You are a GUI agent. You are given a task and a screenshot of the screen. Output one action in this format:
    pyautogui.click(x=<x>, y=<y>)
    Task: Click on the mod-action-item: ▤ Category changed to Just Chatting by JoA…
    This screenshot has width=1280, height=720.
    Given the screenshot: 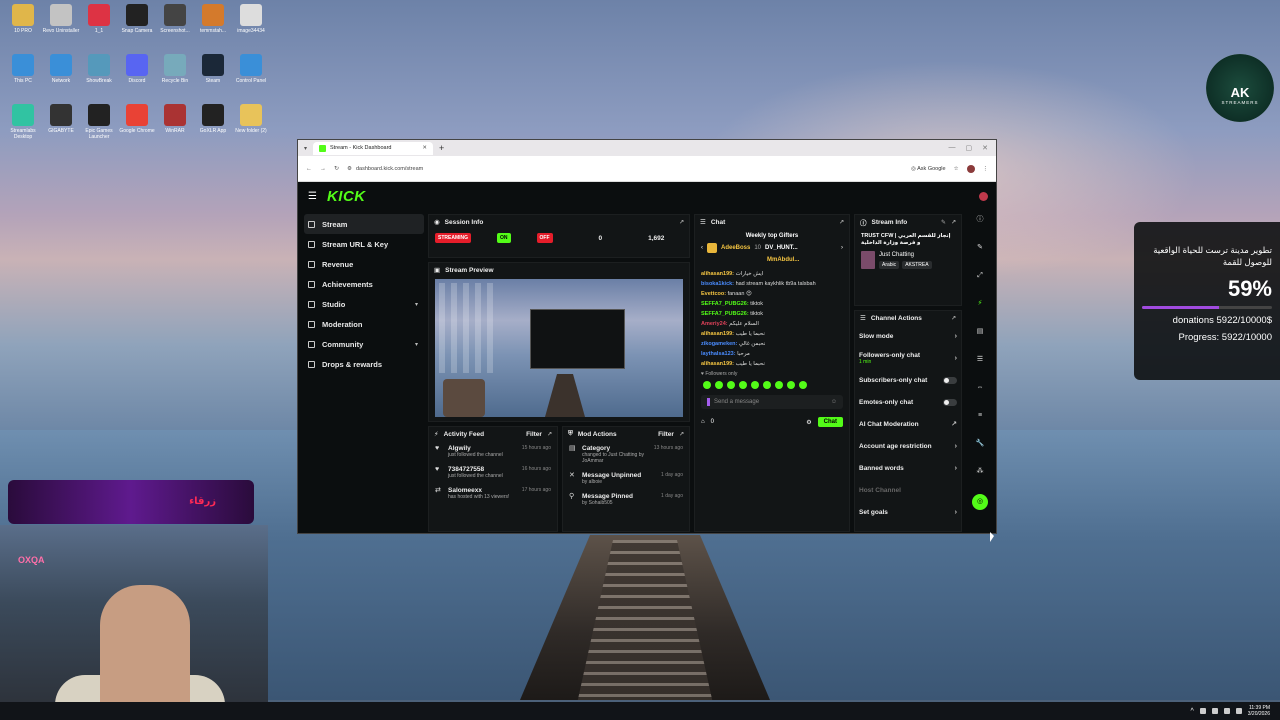 What is the action you would take?
    pyautogui.click(x=626, y=454)
    